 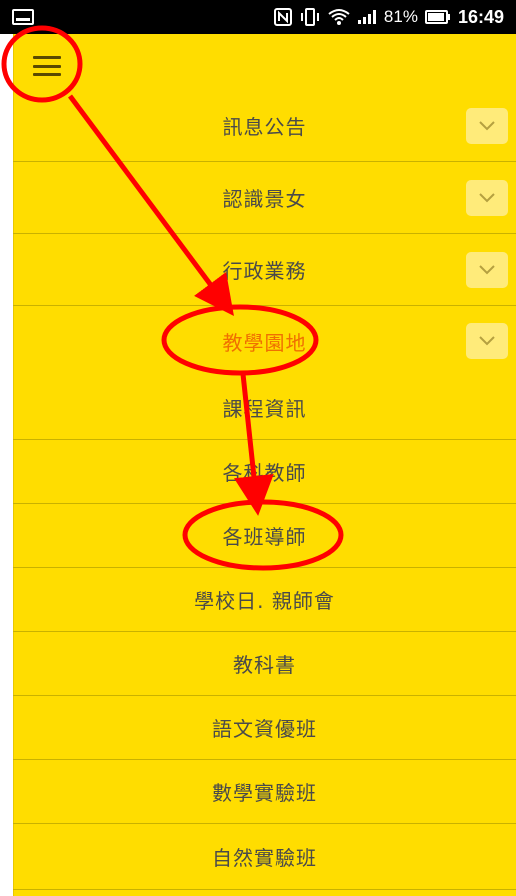 I want to click on nav-subitem-school-day: 學校日. 親師會, so click(x=264, y=600).